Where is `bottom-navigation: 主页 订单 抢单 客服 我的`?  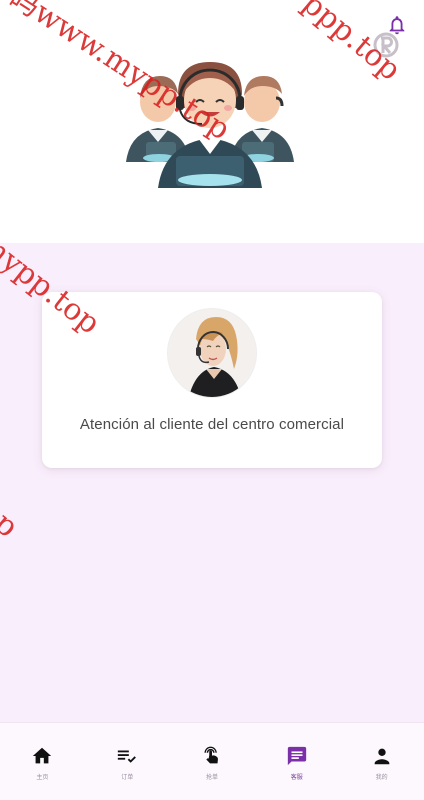 bottom-navigation: 主页 订单 抢单 客服 我的 is located at coordinates (212, 761).